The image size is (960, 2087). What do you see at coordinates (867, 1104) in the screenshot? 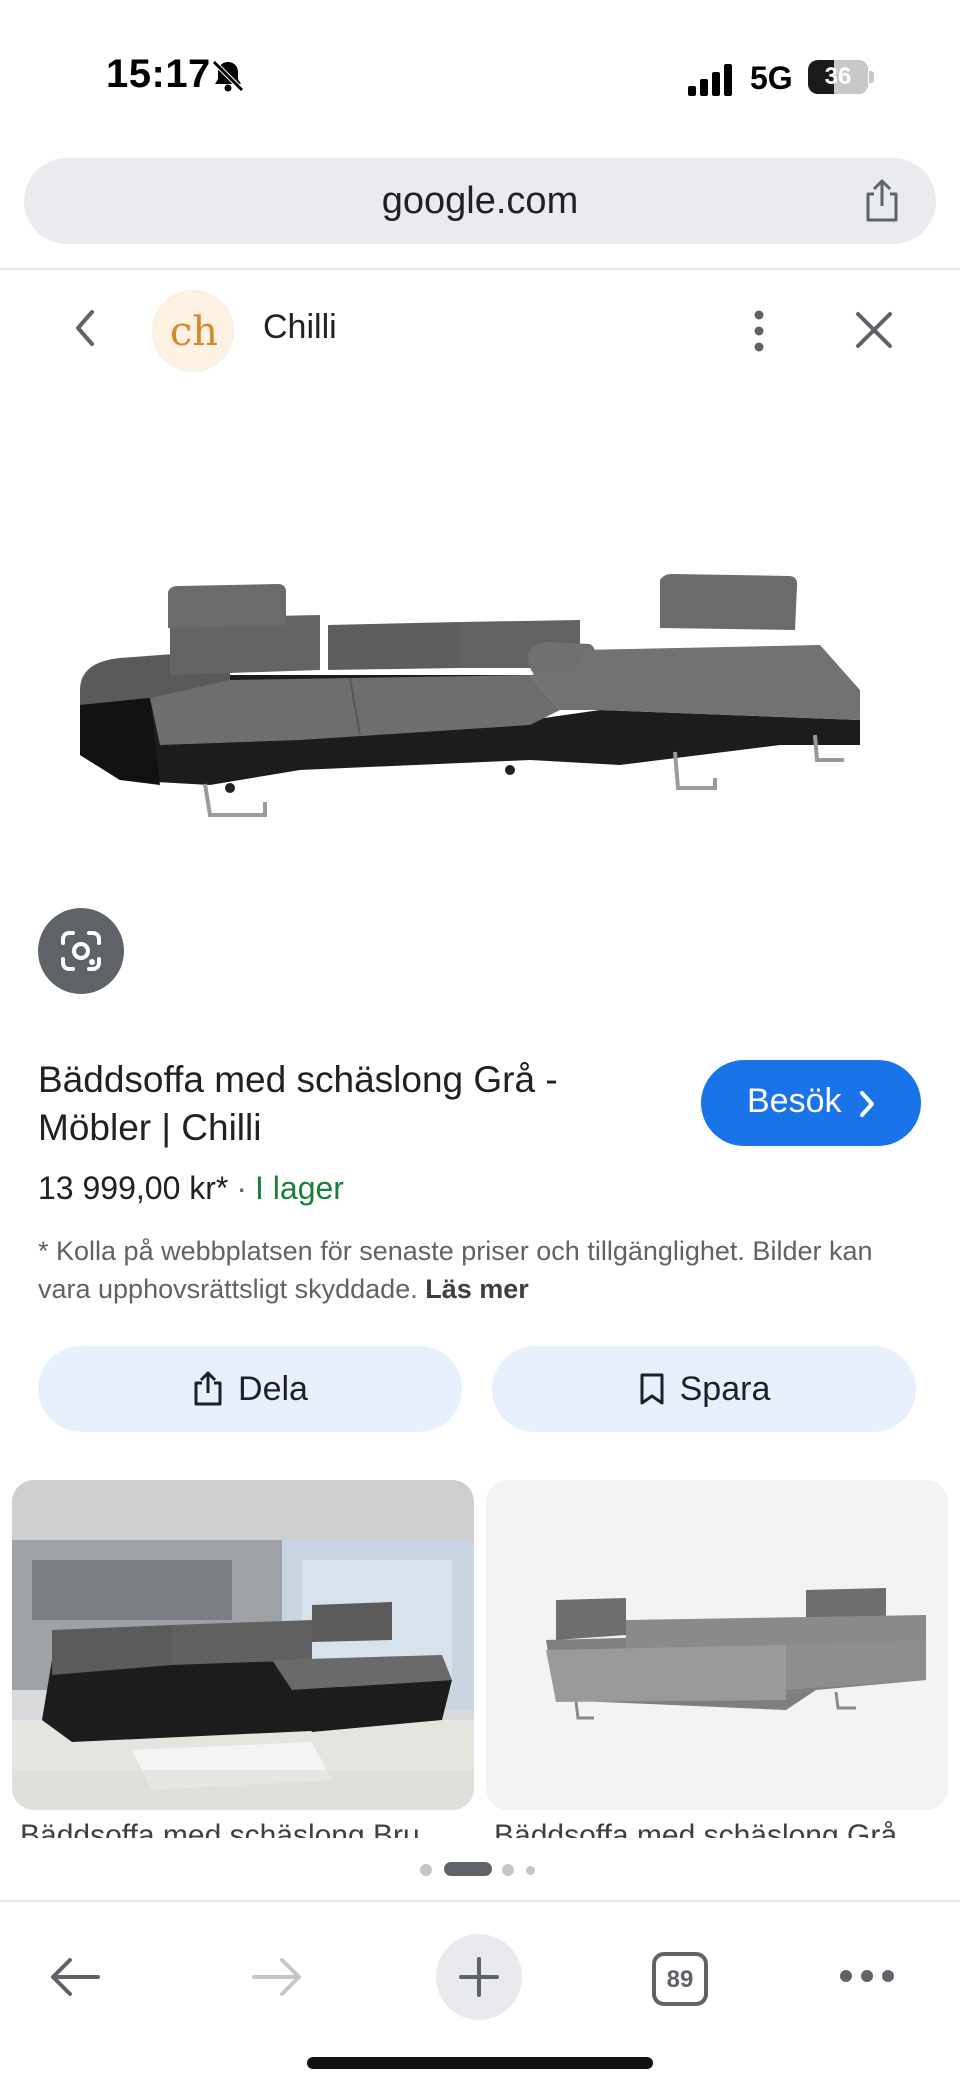
I see `chevron-right-icon` at bounding box center [867, 1104].